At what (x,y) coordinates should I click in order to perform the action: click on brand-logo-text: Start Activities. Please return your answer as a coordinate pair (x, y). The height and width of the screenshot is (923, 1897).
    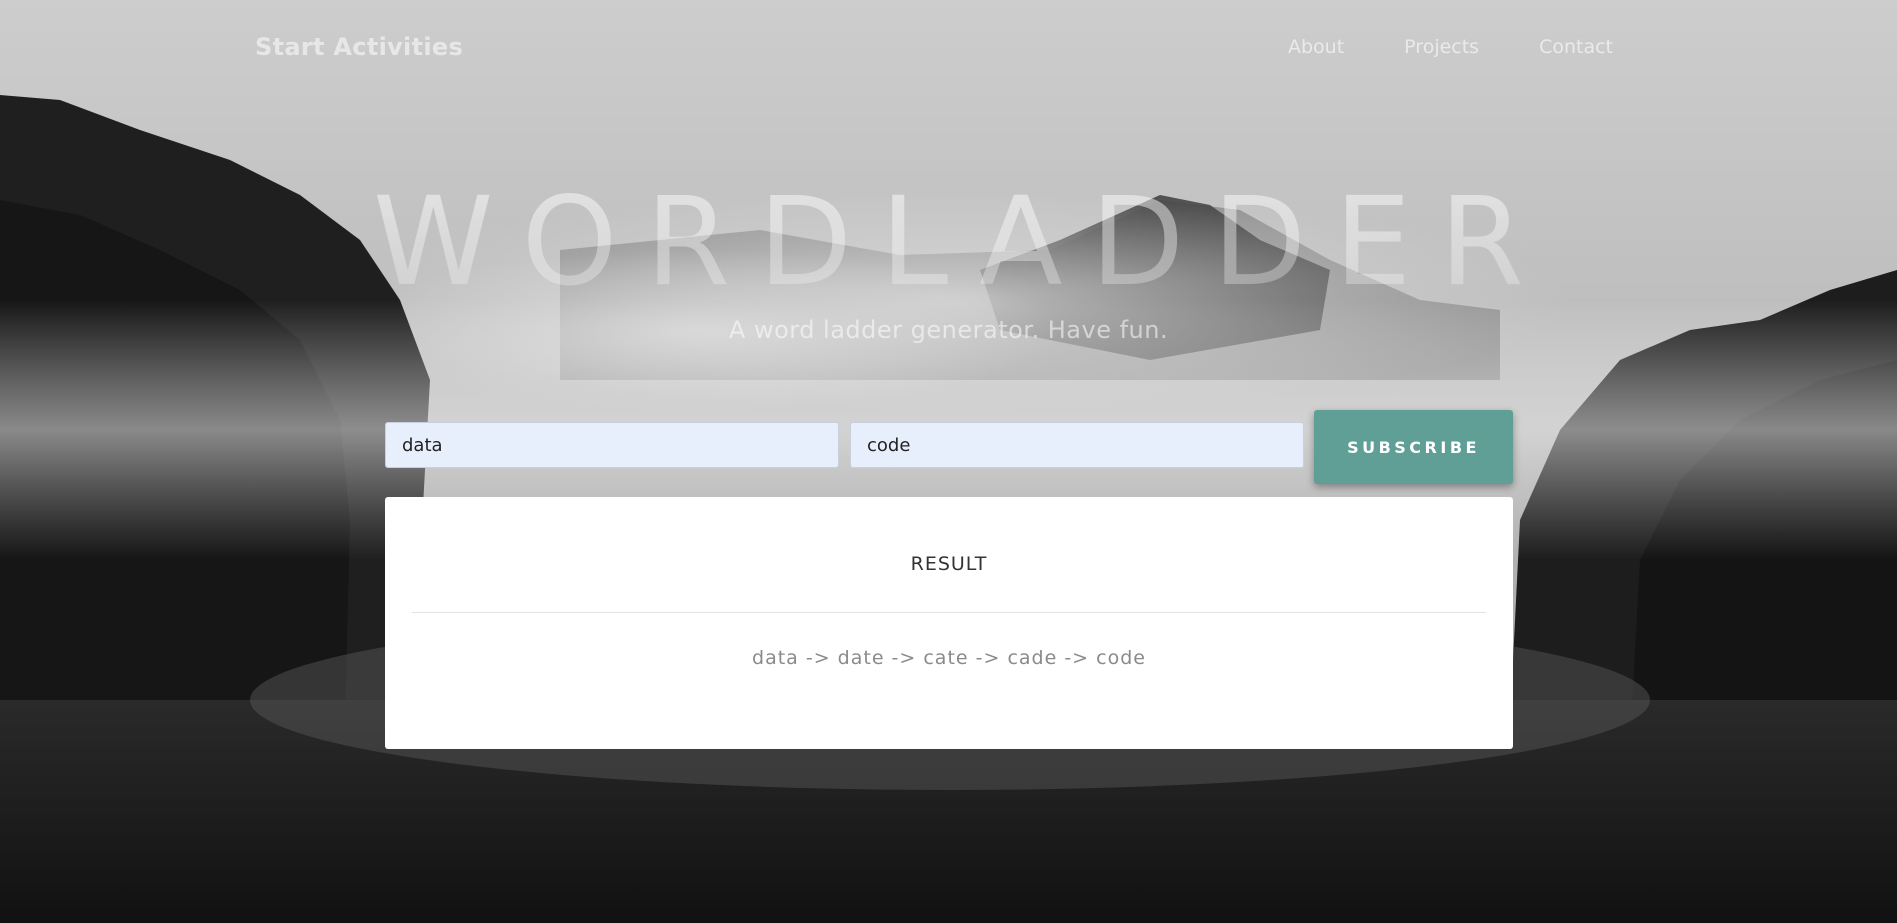
    Looking at the image, I should click on (359, 47).